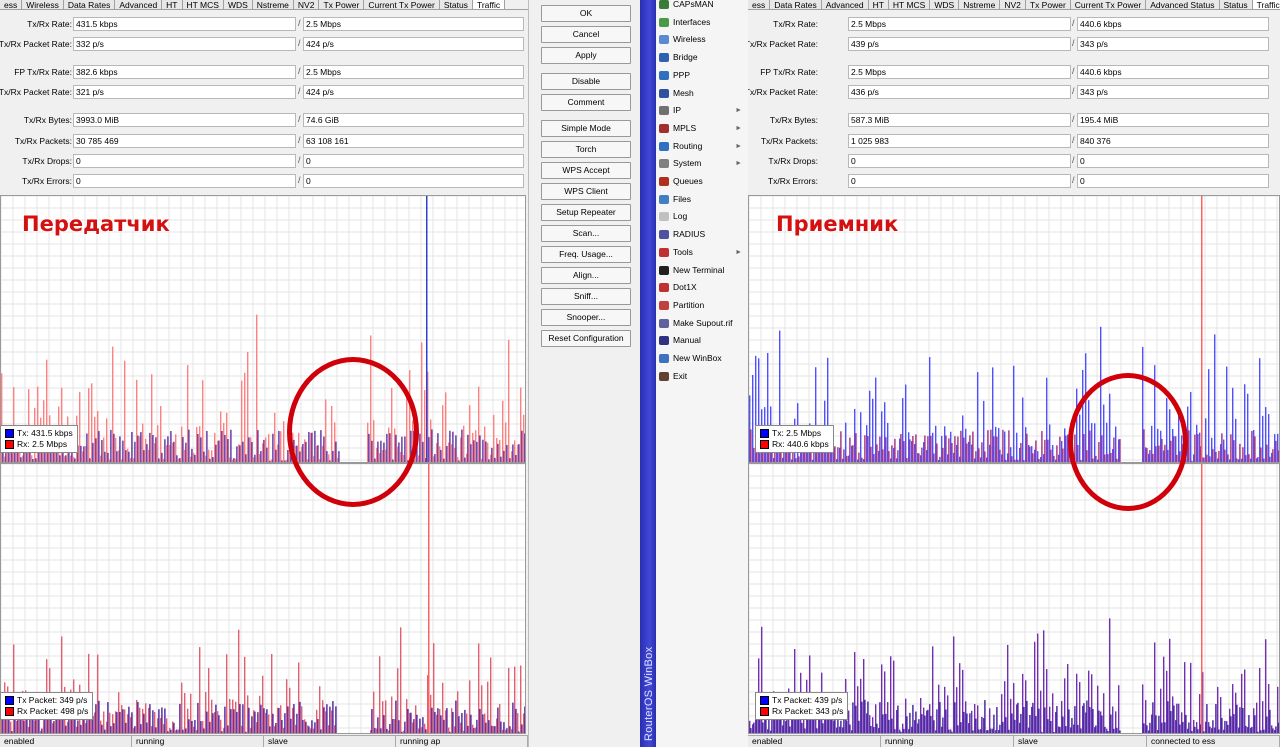 This screenshot has width=1280, height=747. What do you see at coordinates (702, 199) in the screenshot?
I see `menu-item-files: Files` at bounding box center [702, 199].